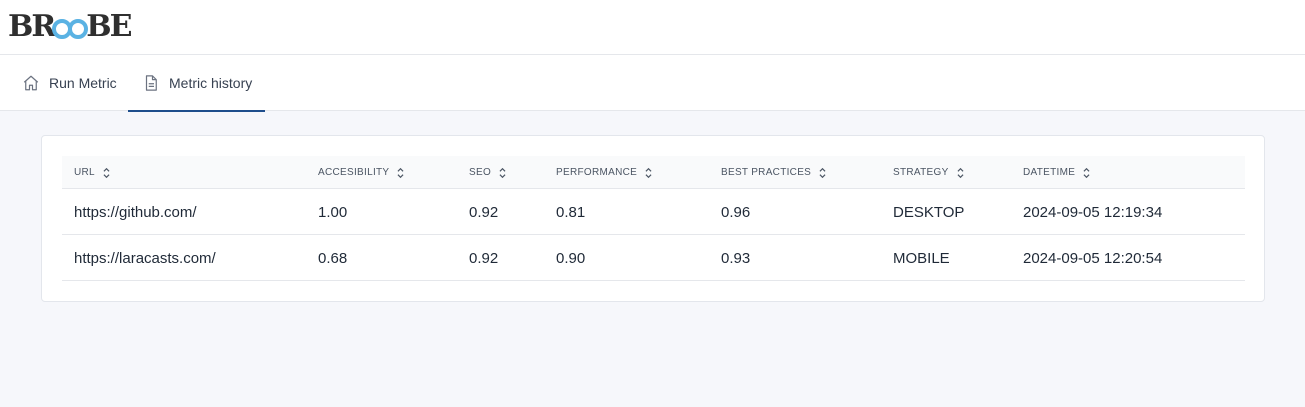 This screenshot has height=407, width=1305. Describe the element at coordinates (83, 83) in the screenshot. I see `tab-label: Run Metric` at that location.